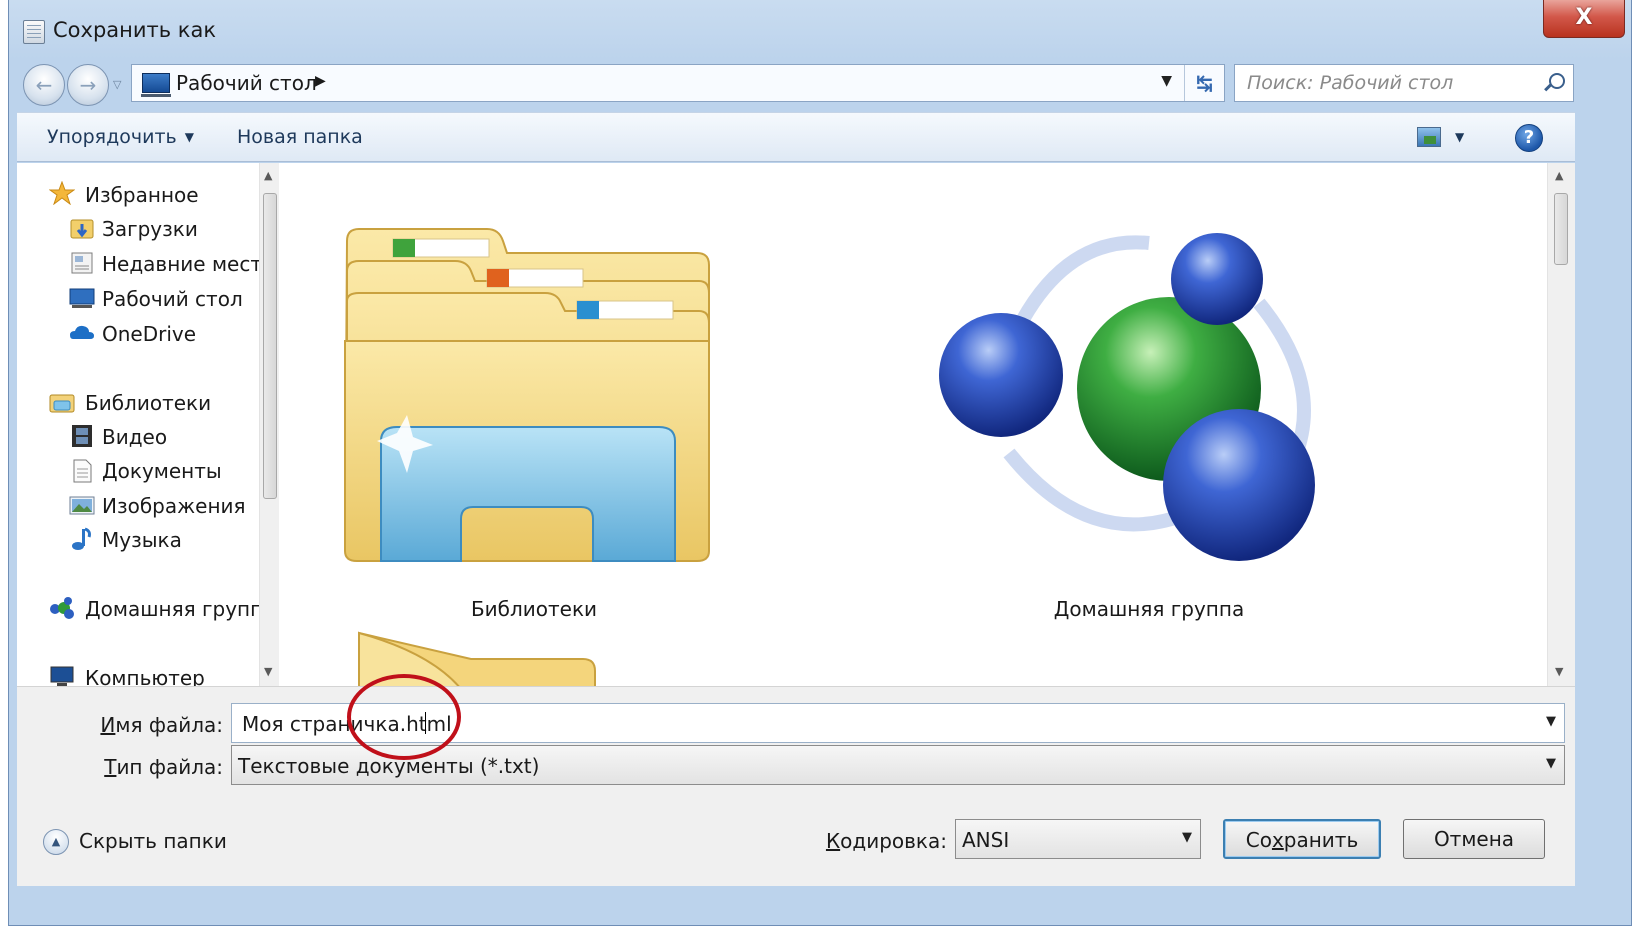 This screenshot has width=1634, height=926. What do you see at coordinates (174, 506) in the screenshot?
I see `nav-pictures: Изображения` at bounding box center [174, 506].